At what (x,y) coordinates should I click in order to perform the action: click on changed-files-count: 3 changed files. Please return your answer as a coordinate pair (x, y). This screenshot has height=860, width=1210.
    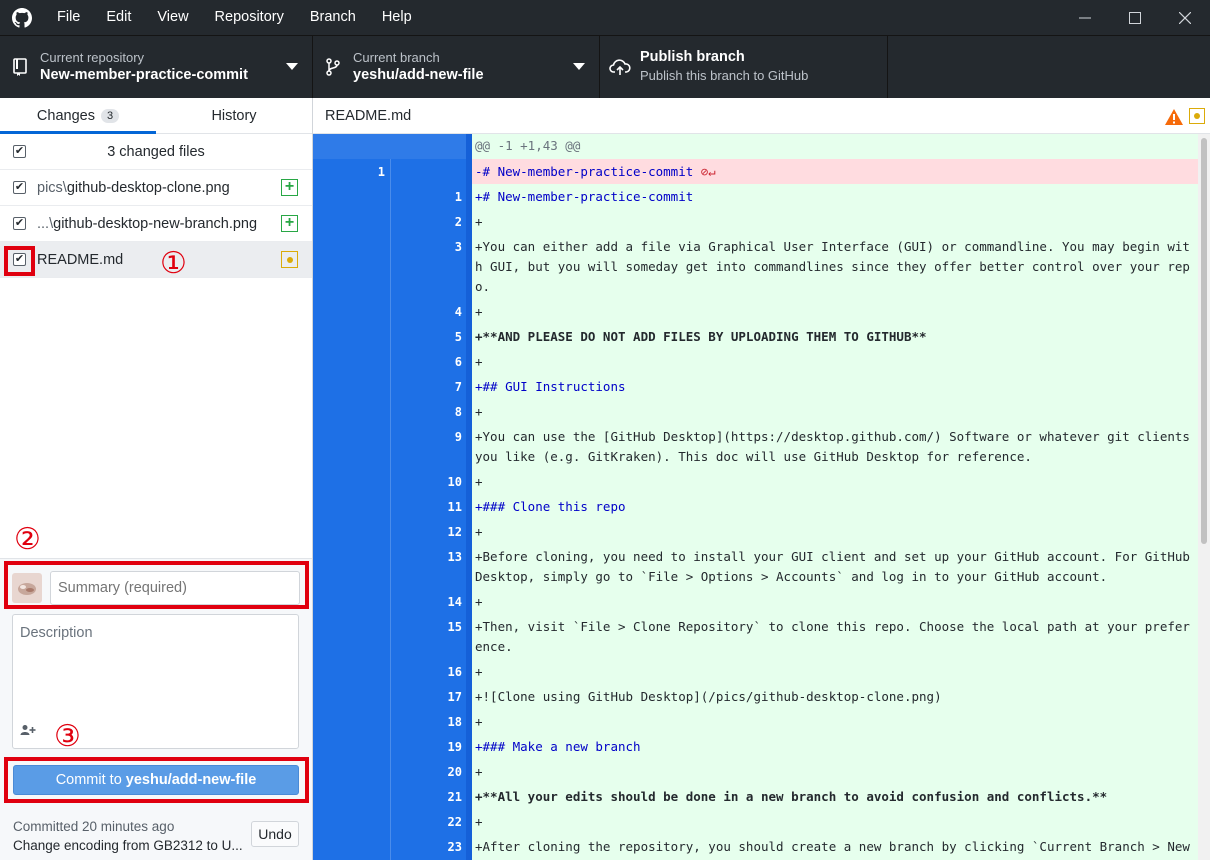
    Looking at the image, I should click on (156, 151).